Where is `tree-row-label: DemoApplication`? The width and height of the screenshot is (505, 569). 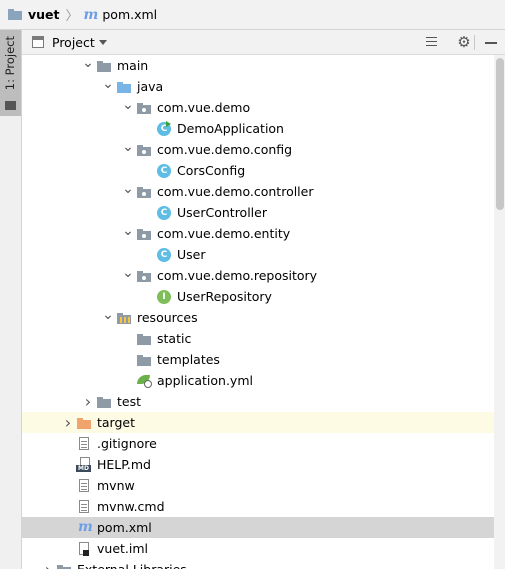
tree-row-label: DemoApplication is located at coordinates (230, 128).